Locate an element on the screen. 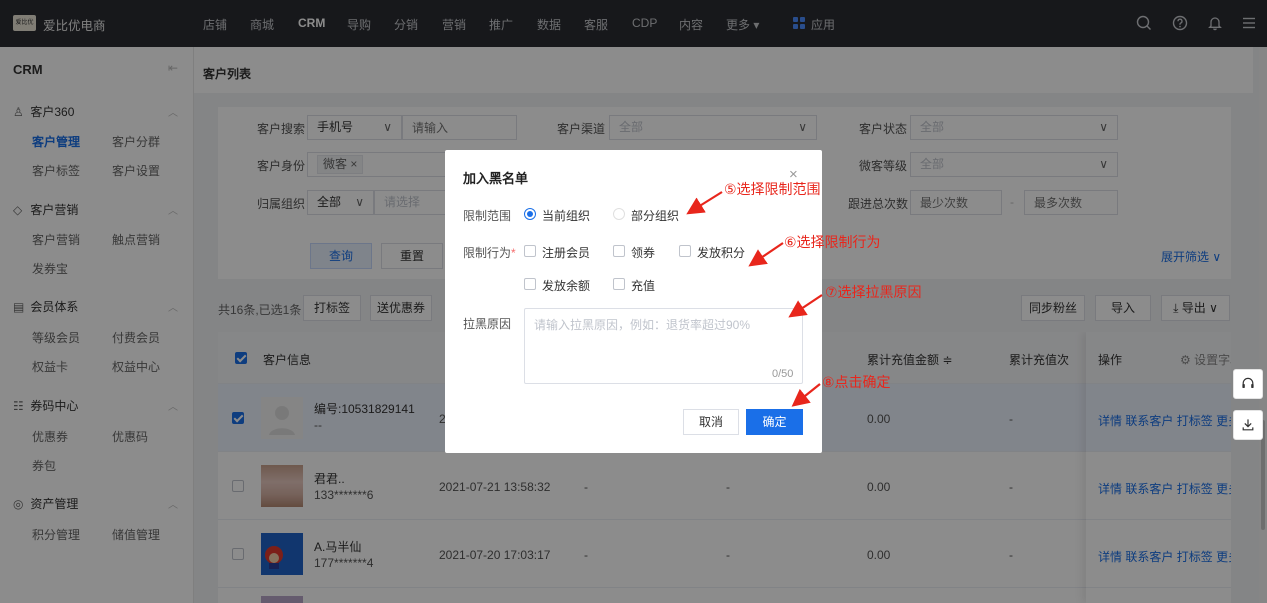  option-issue-points: 发放积分 is located at coordinates (721, 252).